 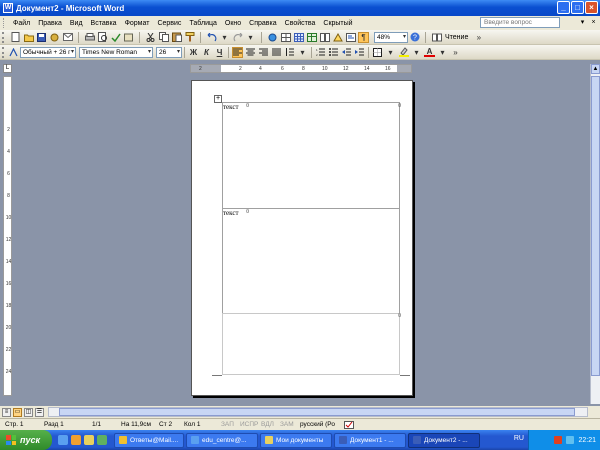 What do you see at coordinates (15, 37) in the screenshot?
I see `new-document-icon` at bounding box center [15, 37].